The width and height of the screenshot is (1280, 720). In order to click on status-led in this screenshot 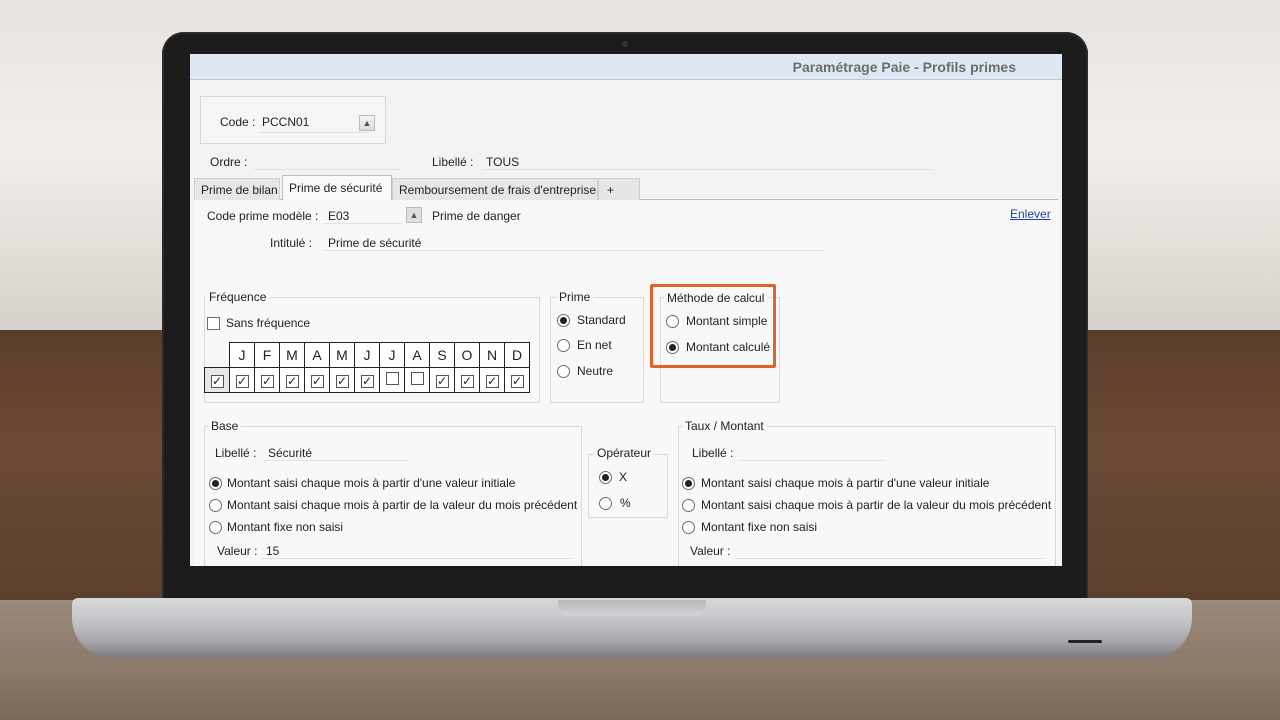, I will do `click(1085, 641)`.